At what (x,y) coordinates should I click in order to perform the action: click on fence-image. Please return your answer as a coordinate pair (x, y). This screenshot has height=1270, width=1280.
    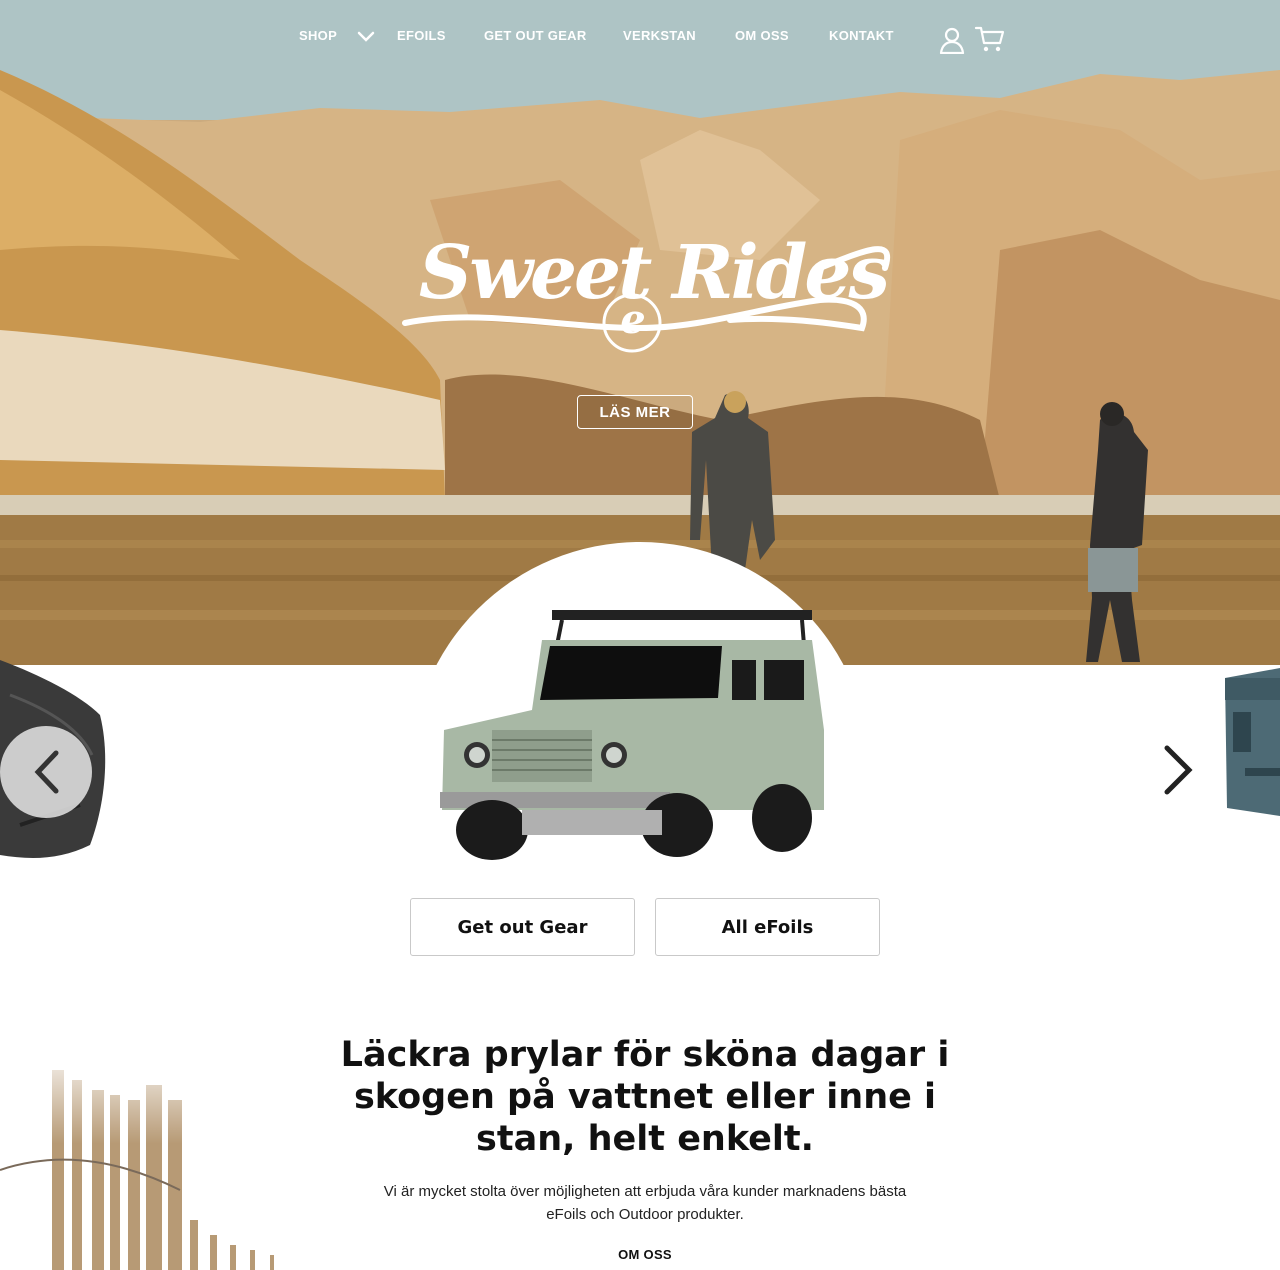
    Looking at the image, I should click on (165, 1155).